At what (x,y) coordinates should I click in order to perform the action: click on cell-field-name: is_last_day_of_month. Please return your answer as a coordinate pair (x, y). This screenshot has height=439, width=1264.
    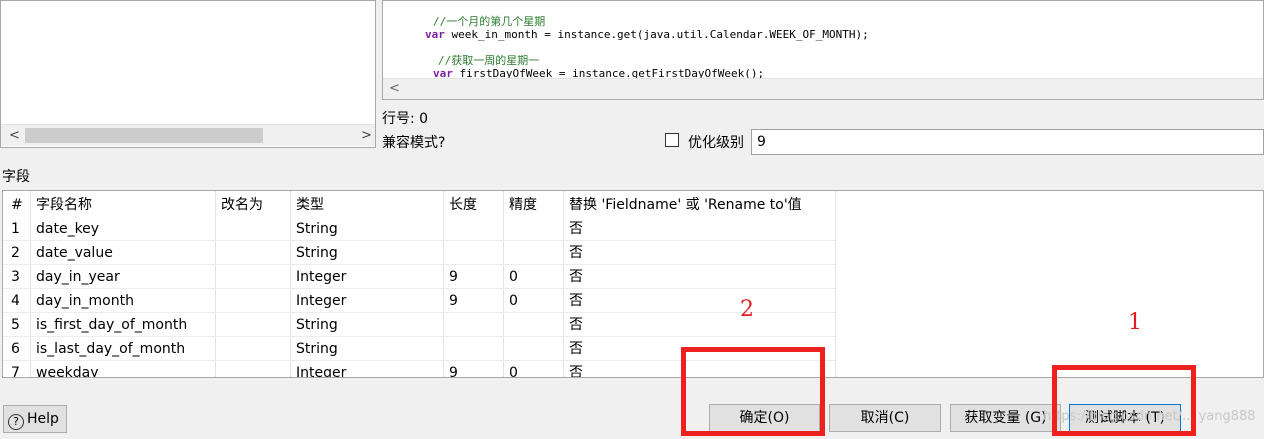
    Looking at the image, I should click on (123, 349).